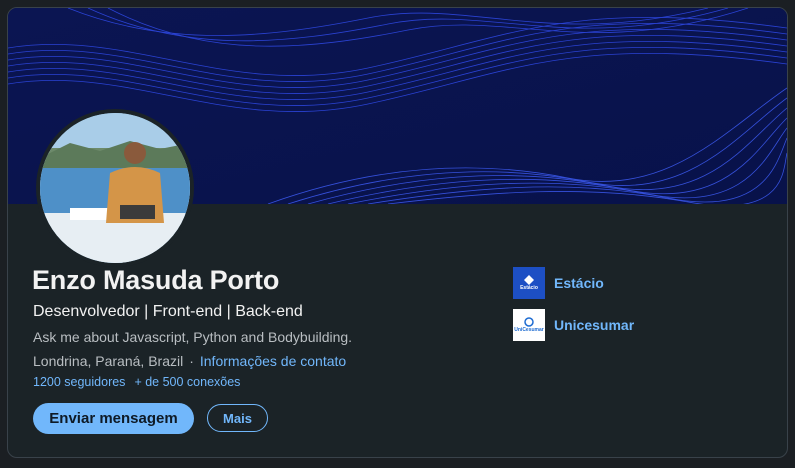 The height and width of the screenshot is (468, 795). What do you see at coordinates (237, 418) in the screenshot?
I see `more-button: Mais` at bounding box center [237, 418].